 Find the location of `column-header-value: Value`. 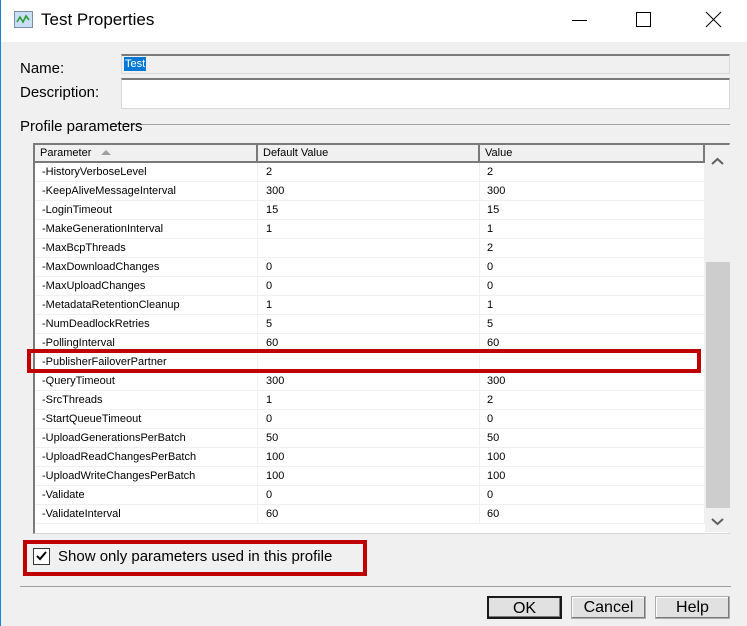

column-header-value: Value is located at coordinates (592, 153).